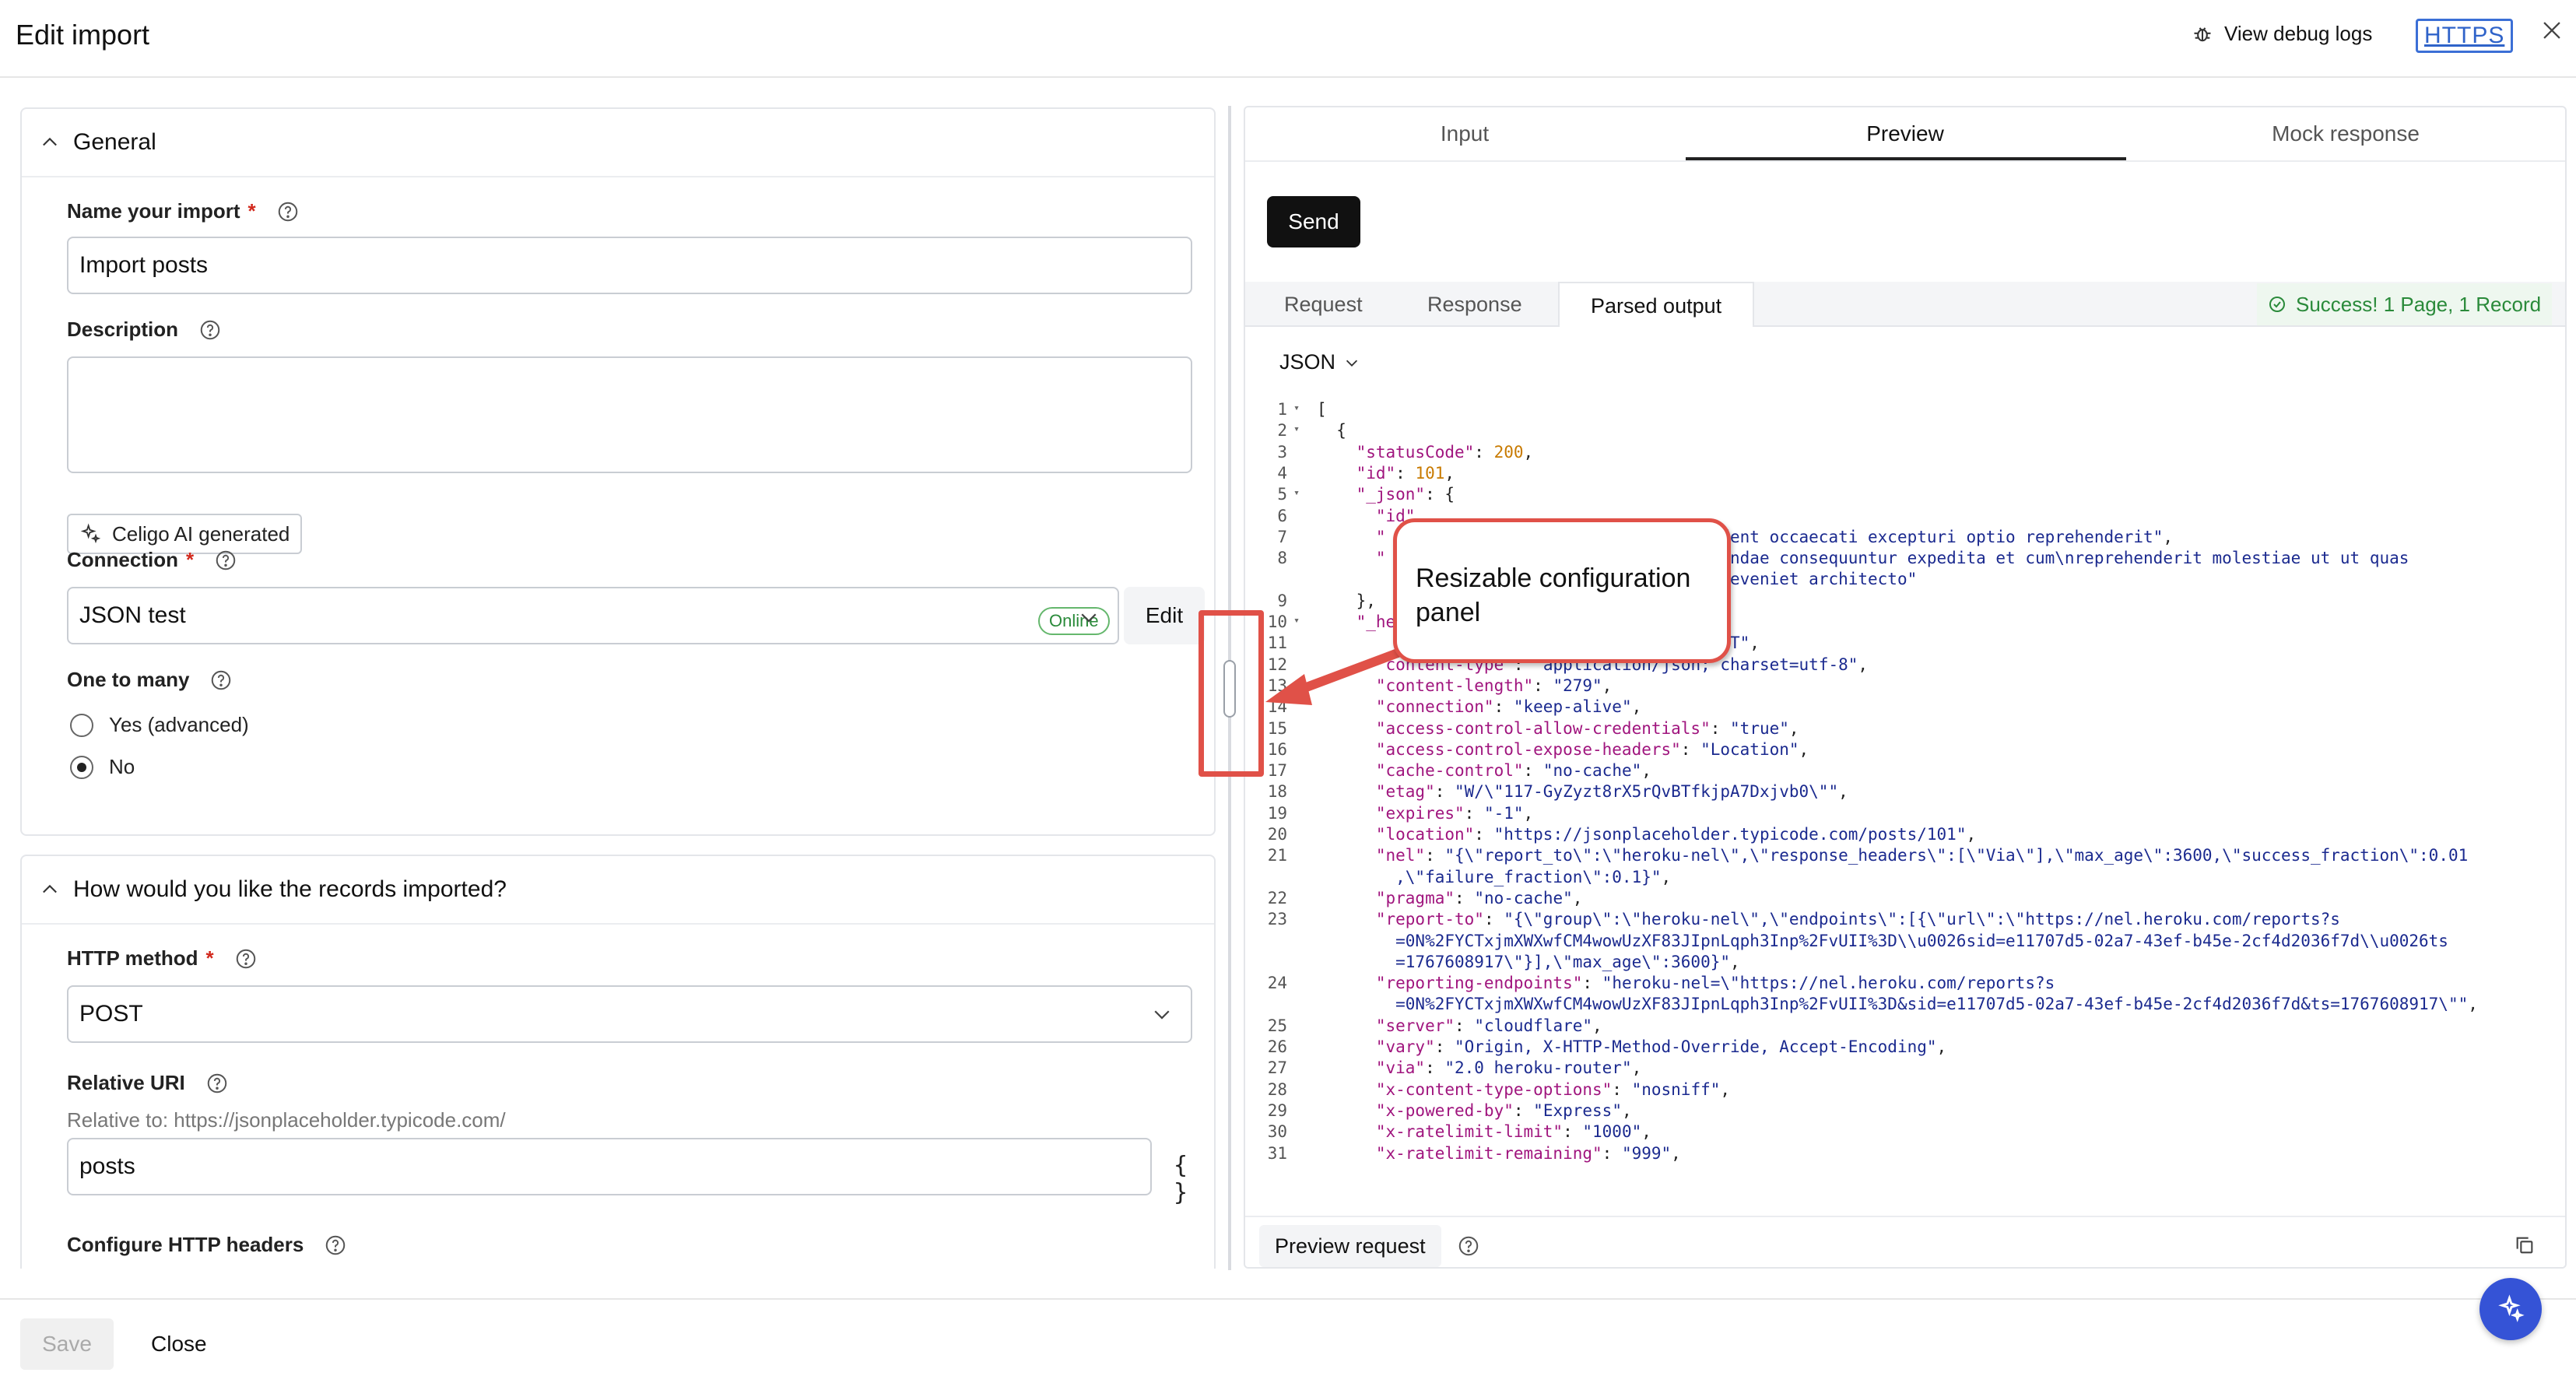 The image size is (2576, 1376). Describe the element at coordinates (82, 767) in the screenshot. I see `radio-circle-selected` at that location.